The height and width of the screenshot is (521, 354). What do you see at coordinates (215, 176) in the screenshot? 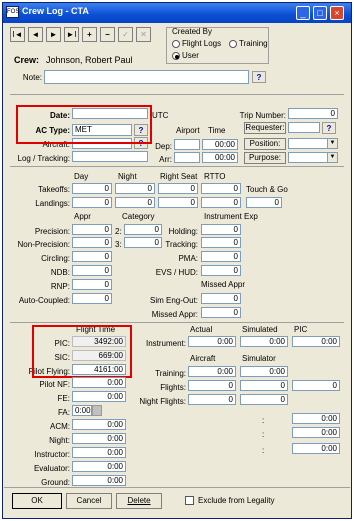
I see `rtto-header: RTTO` at bounding box center [215, 176].